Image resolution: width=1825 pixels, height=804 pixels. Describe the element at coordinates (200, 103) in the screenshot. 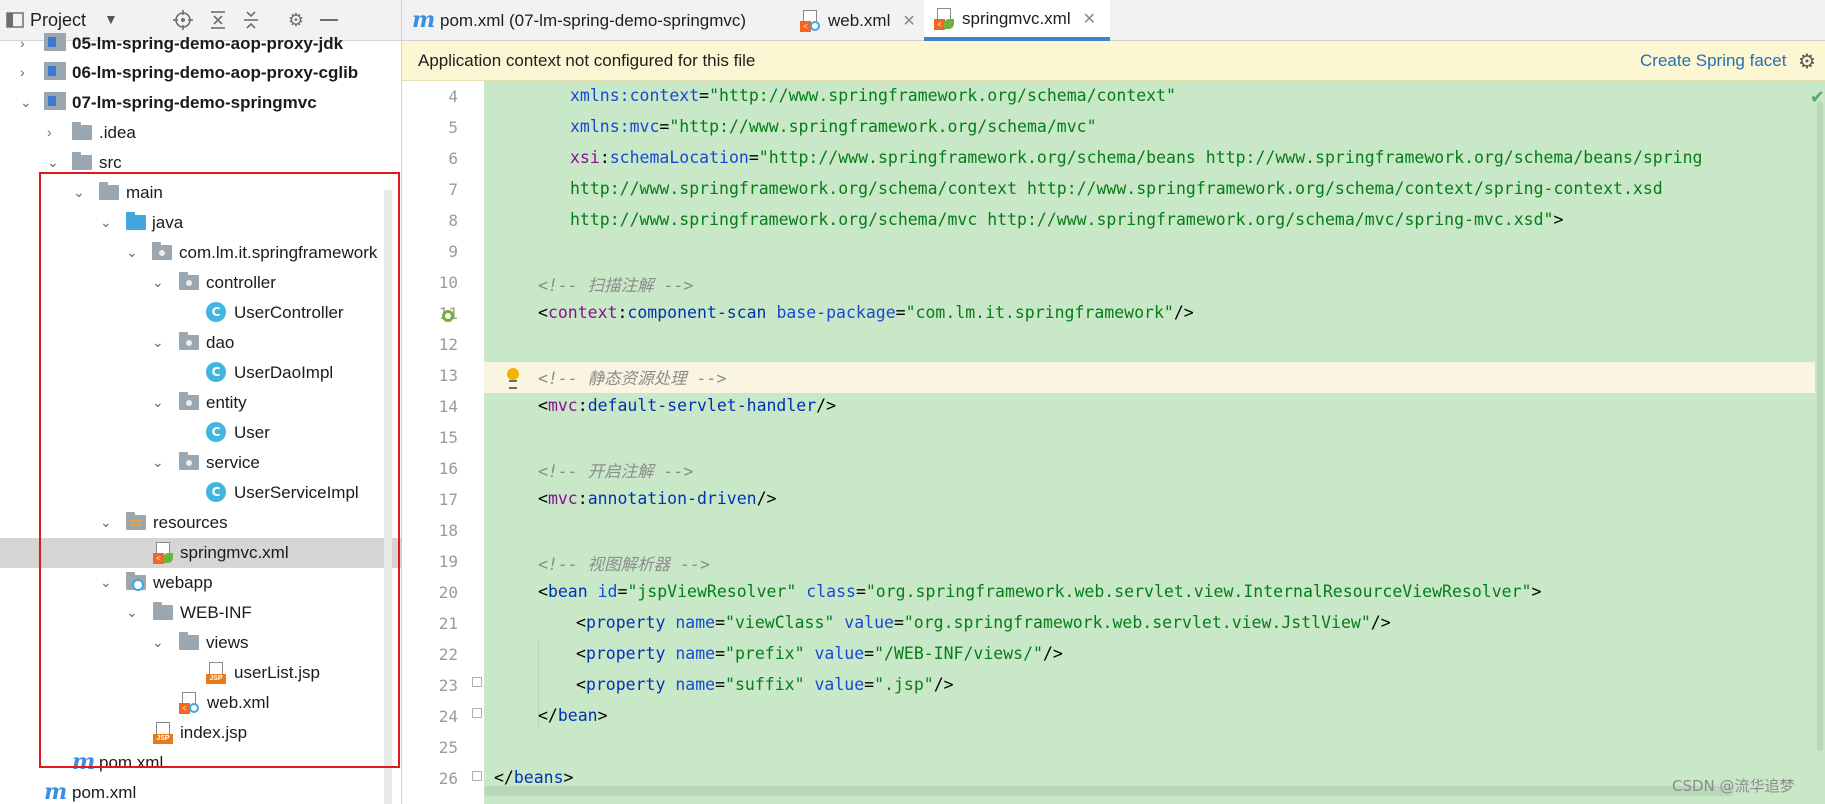

I see `tree-item-module-07: ⌄ 07-lm-spring-demo-springmvc` at that location.